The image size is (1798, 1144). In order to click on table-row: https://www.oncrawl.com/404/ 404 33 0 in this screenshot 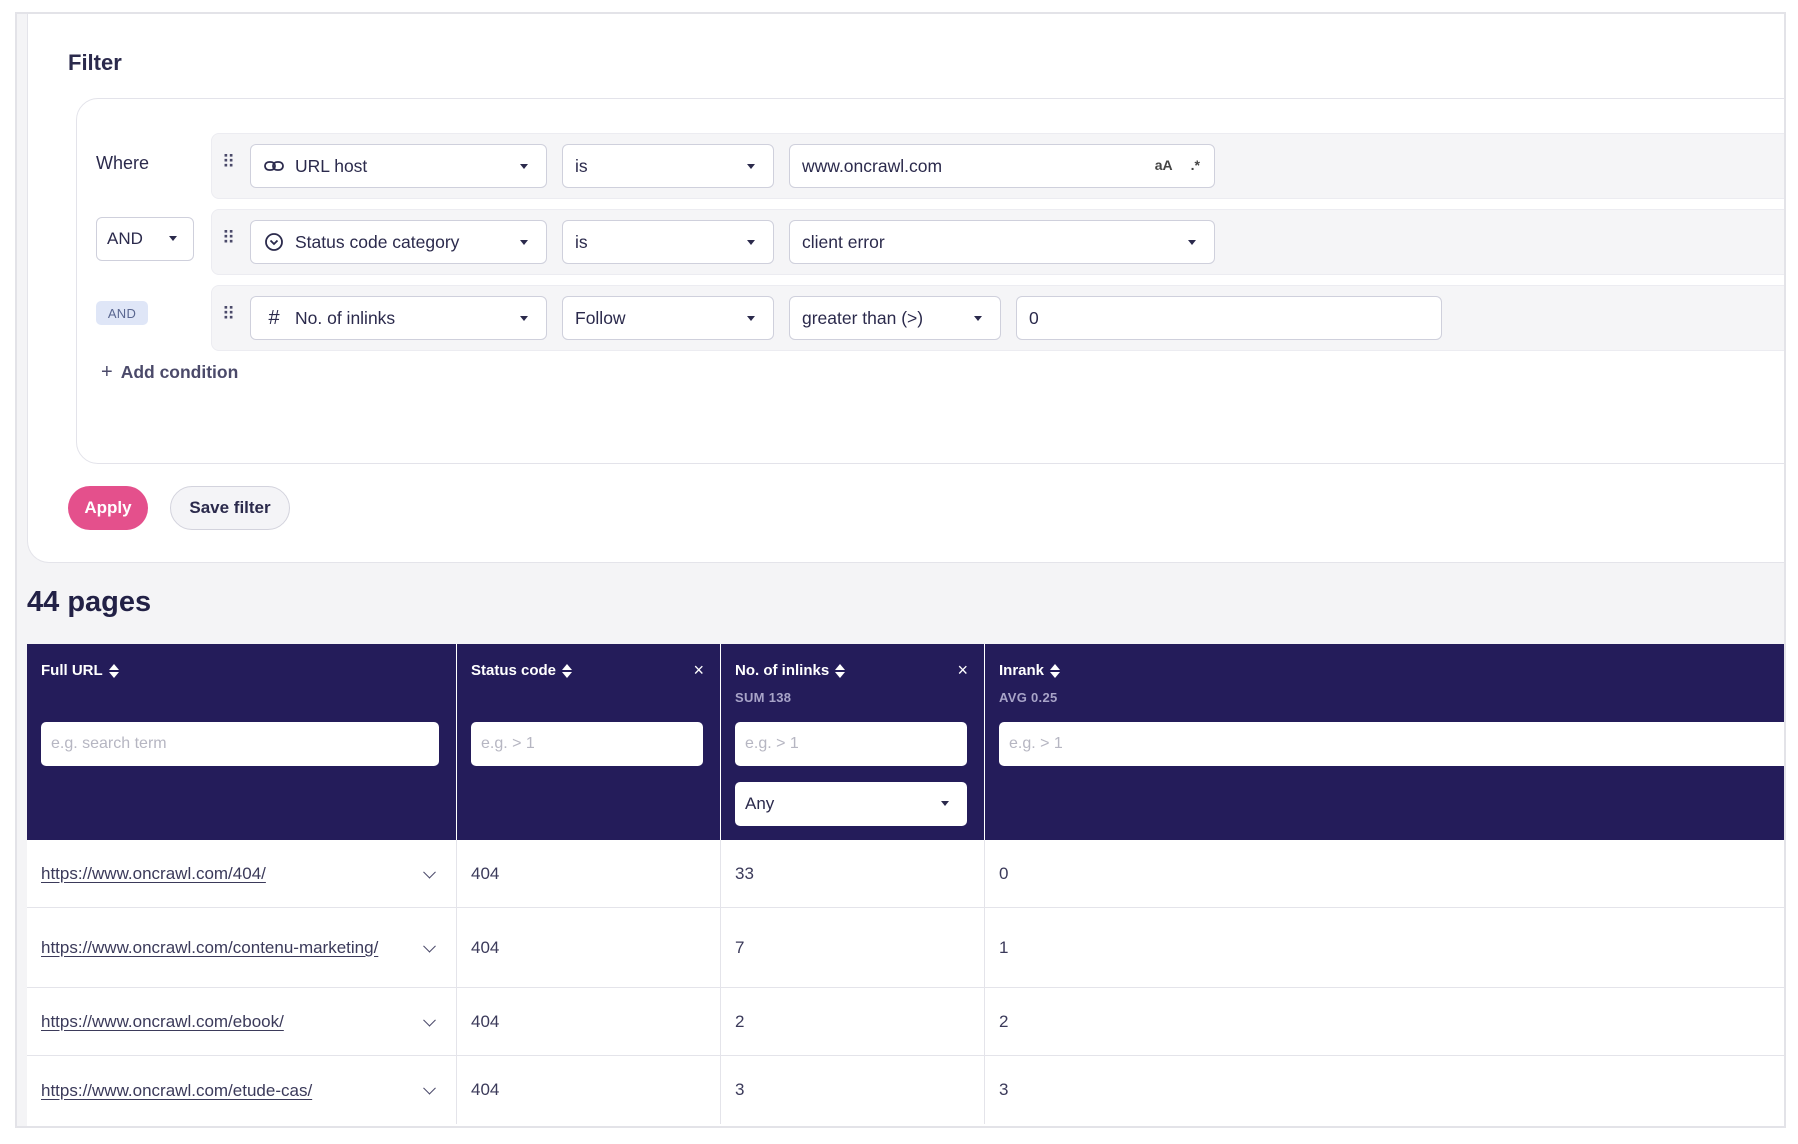, I will do `click(905, 874)`.